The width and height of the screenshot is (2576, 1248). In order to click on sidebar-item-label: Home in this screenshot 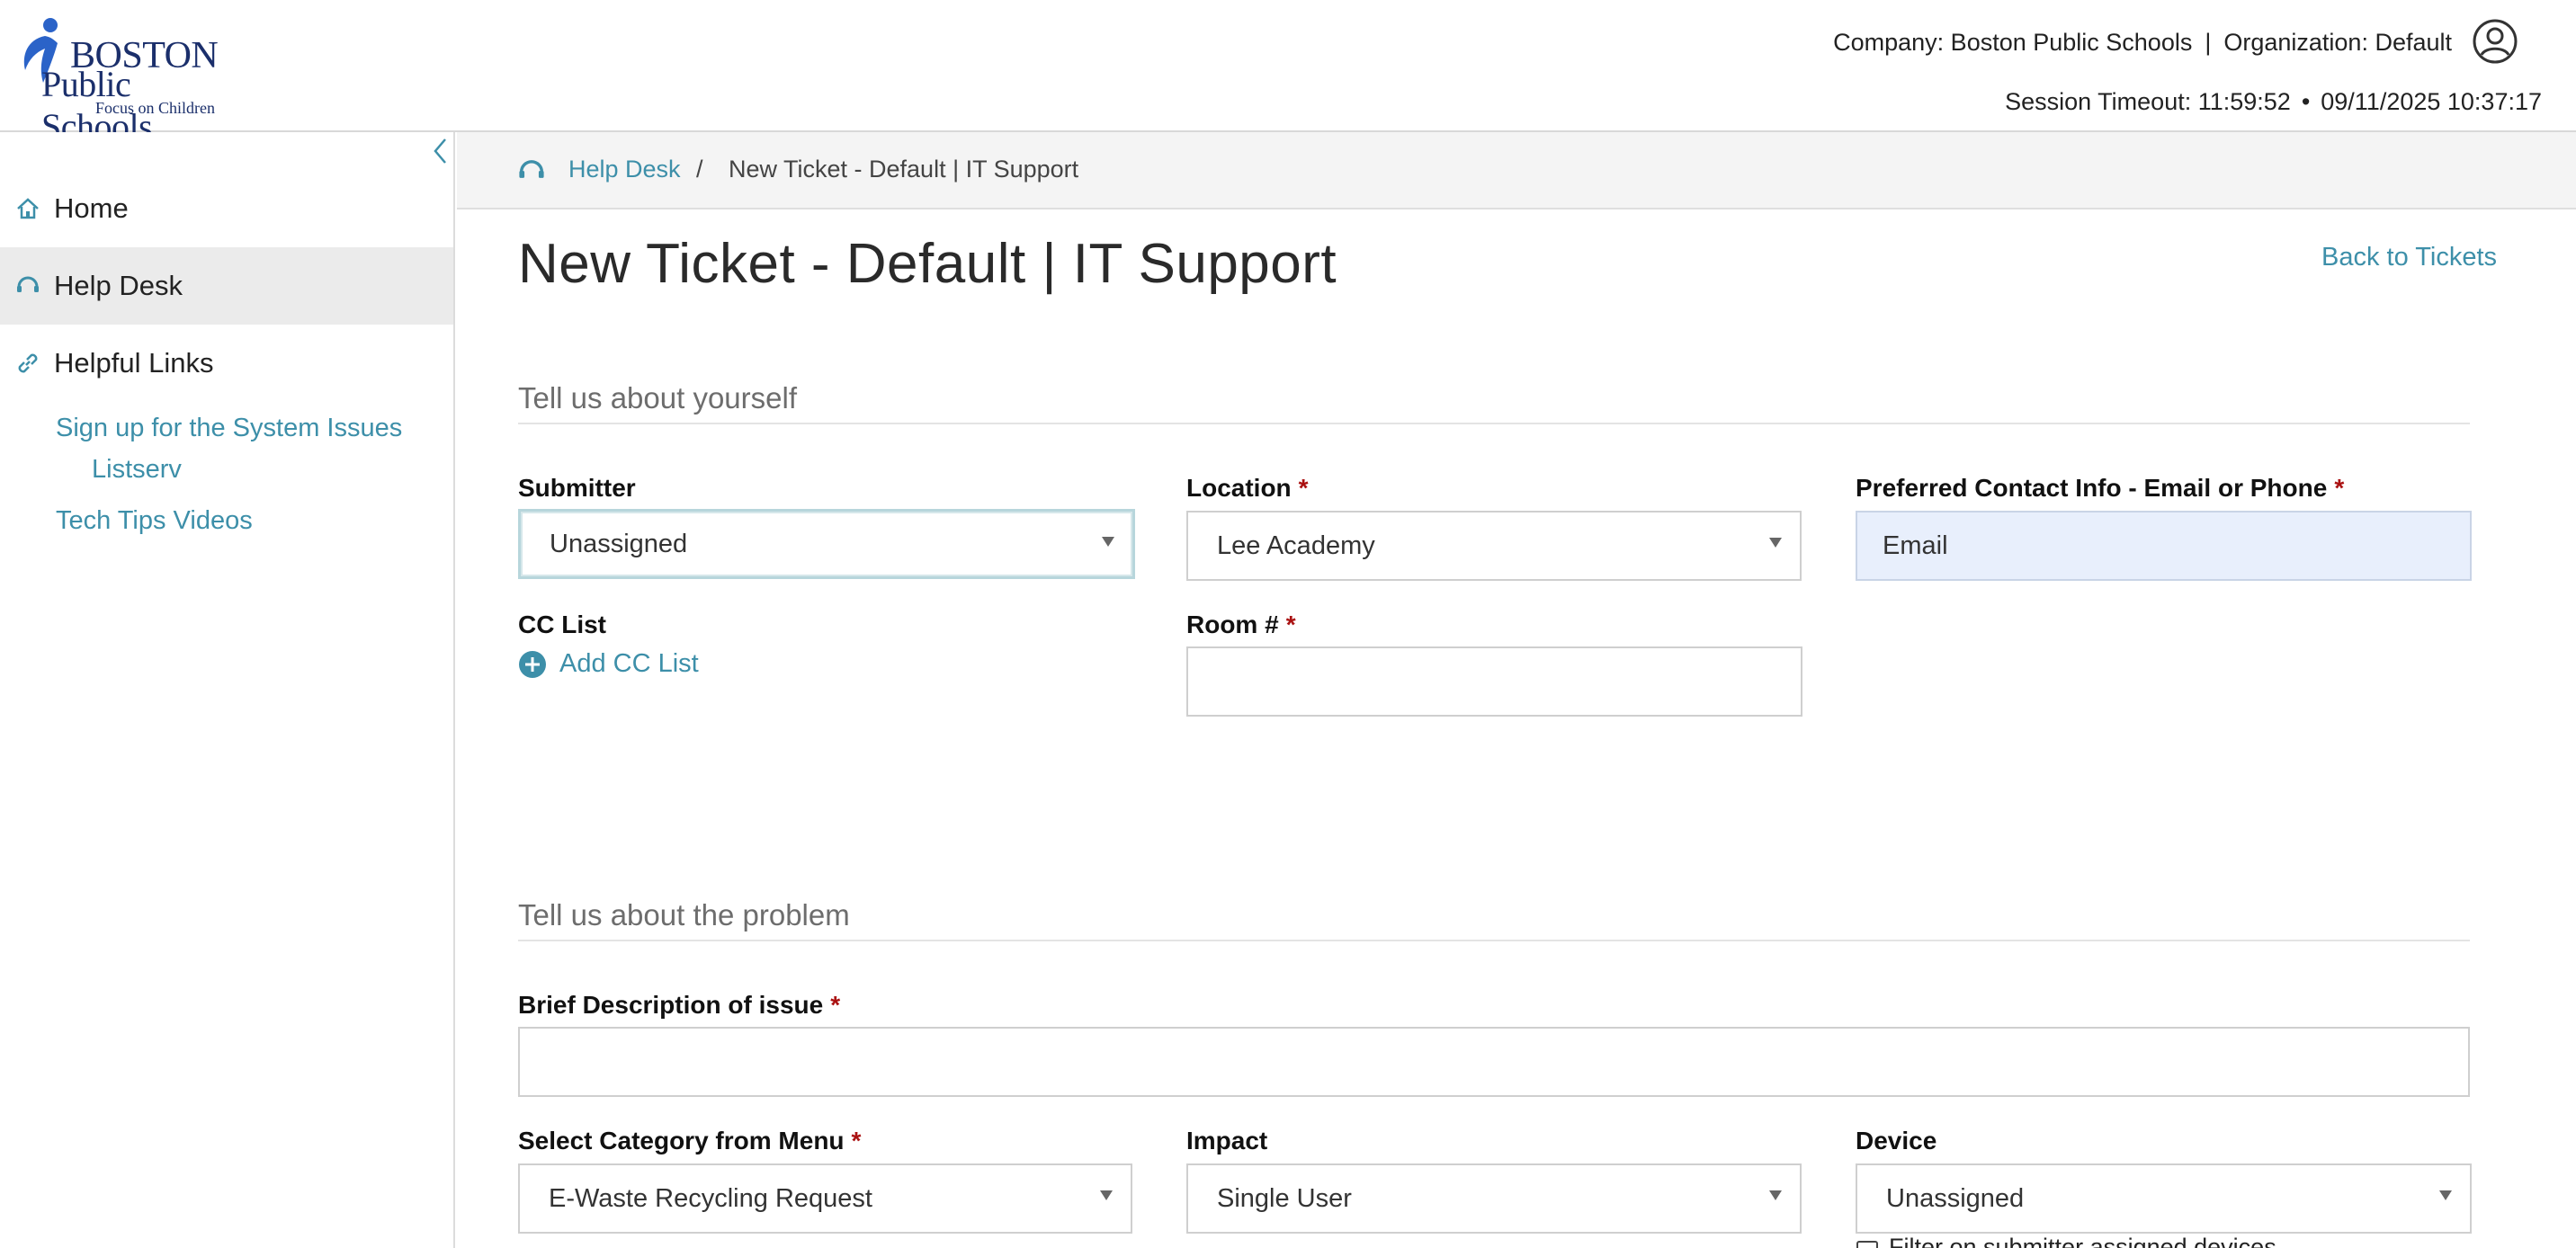, I will do `click(91, 208)`.